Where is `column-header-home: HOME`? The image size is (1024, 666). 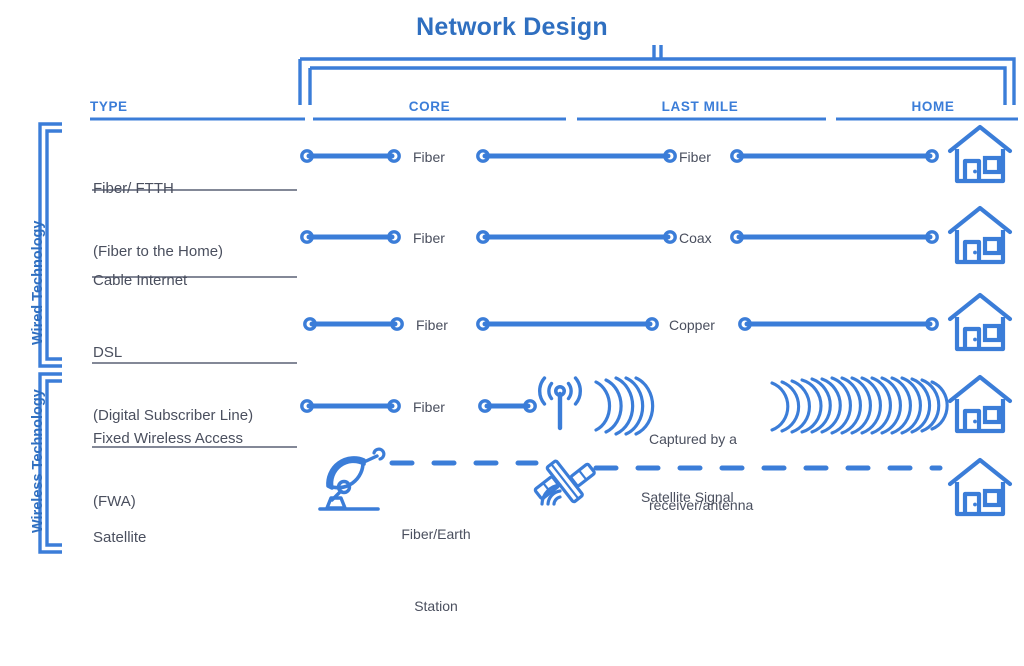 column-header-home: HOME is located at coordinates (933, 106).